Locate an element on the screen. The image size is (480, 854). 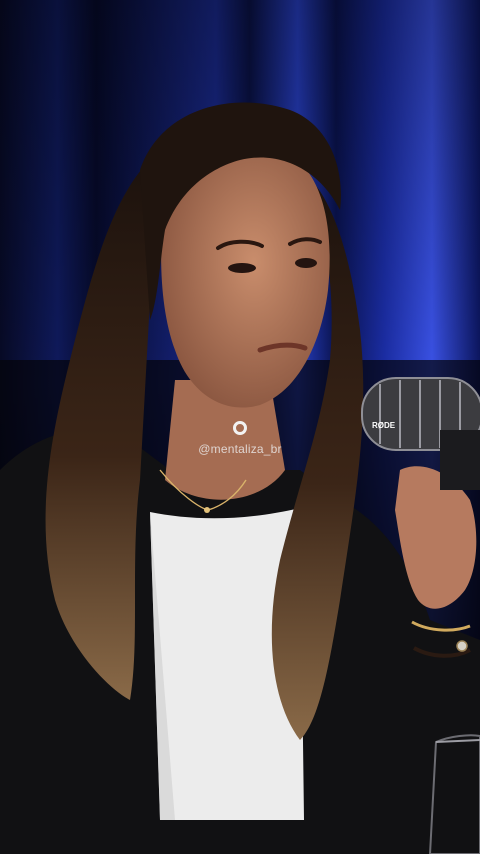
watermark: @mentaliza_br is located at coordinates (240, 443).